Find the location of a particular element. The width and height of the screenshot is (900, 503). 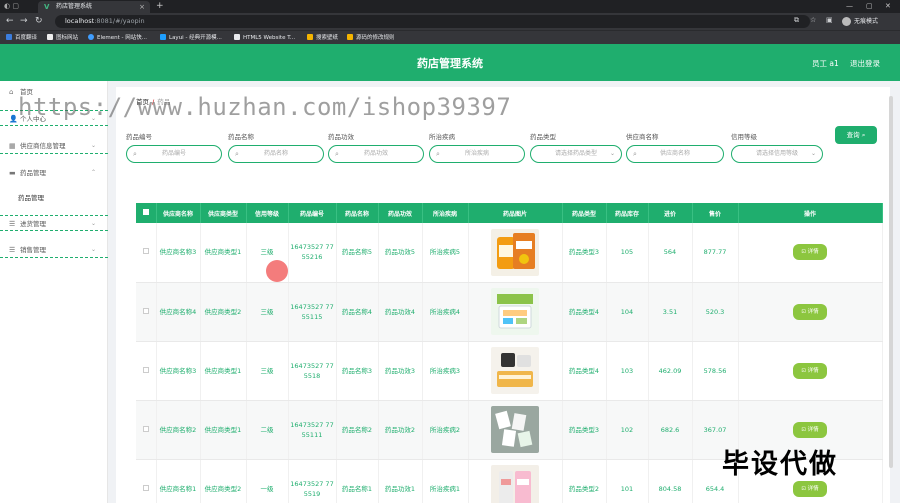

back-icon: ← is located at coordinates (10, 21).